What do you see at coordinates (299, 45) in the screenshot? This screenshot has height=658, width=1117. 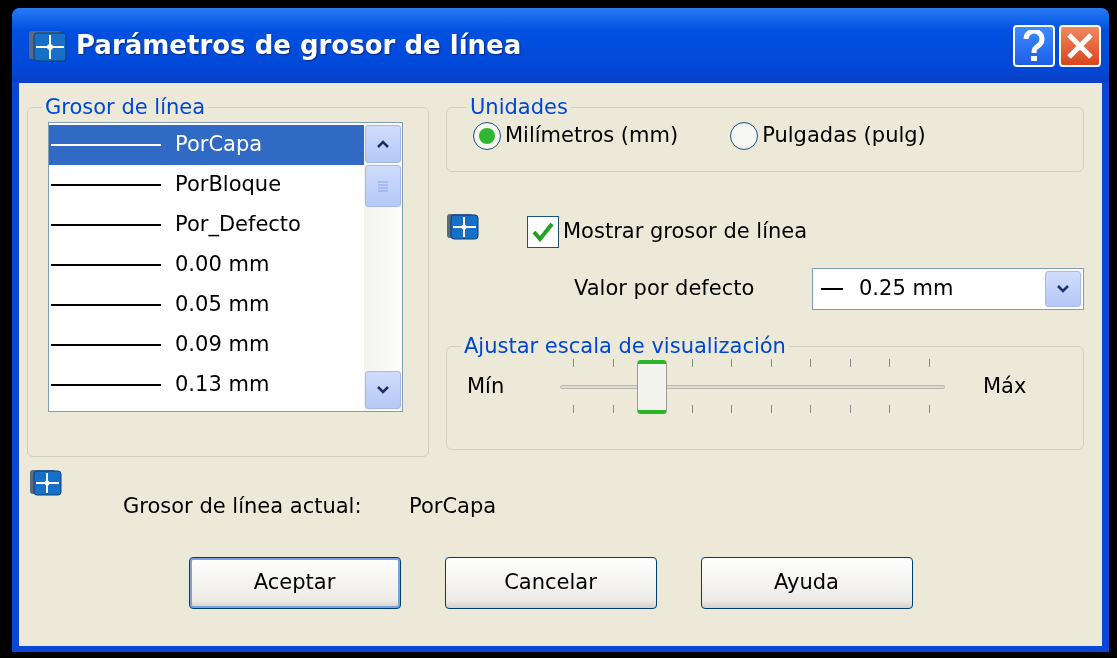 I see `window-title: Parámetros de grosor de línea` at bounding box center [299, 45].